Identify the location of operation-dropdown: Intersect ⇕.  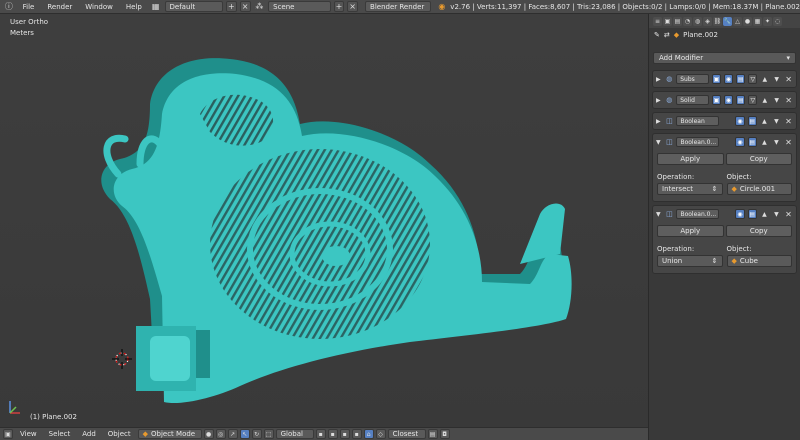
(690, 189).